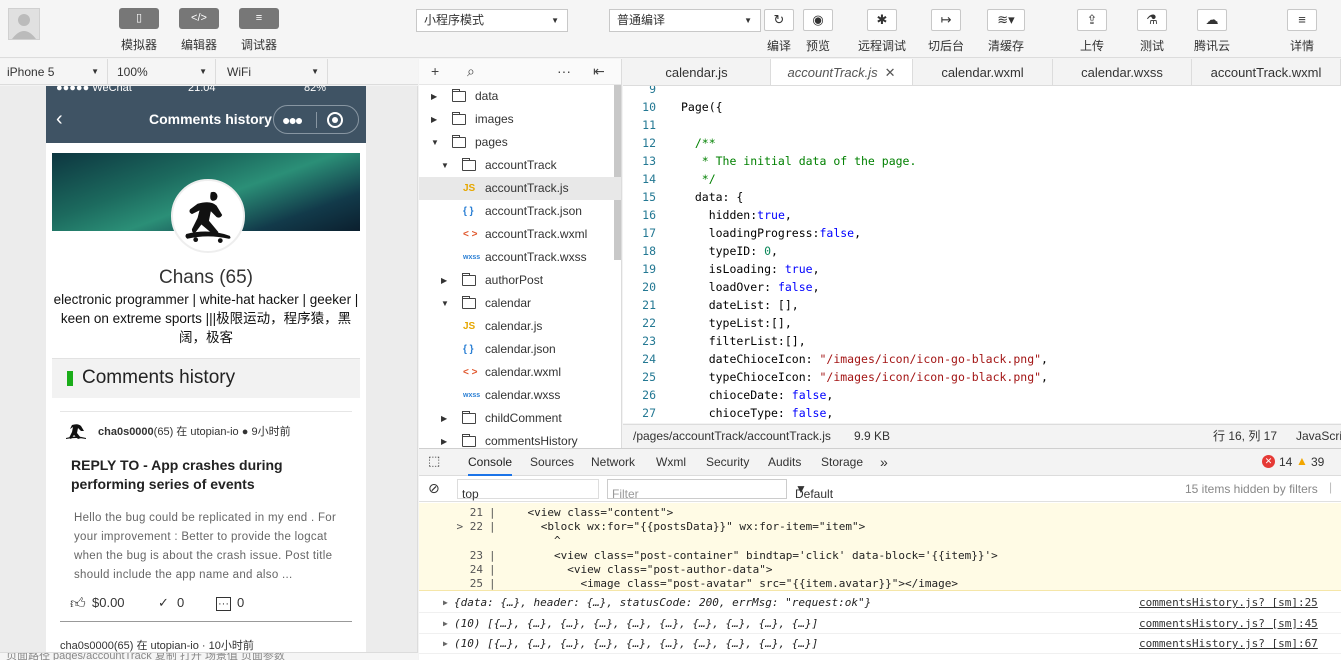  Describe the element at coordinates (1228, 643) in the screenshot. I see `log-source-link: commentsHistory.js? [sm]:67` at that location.